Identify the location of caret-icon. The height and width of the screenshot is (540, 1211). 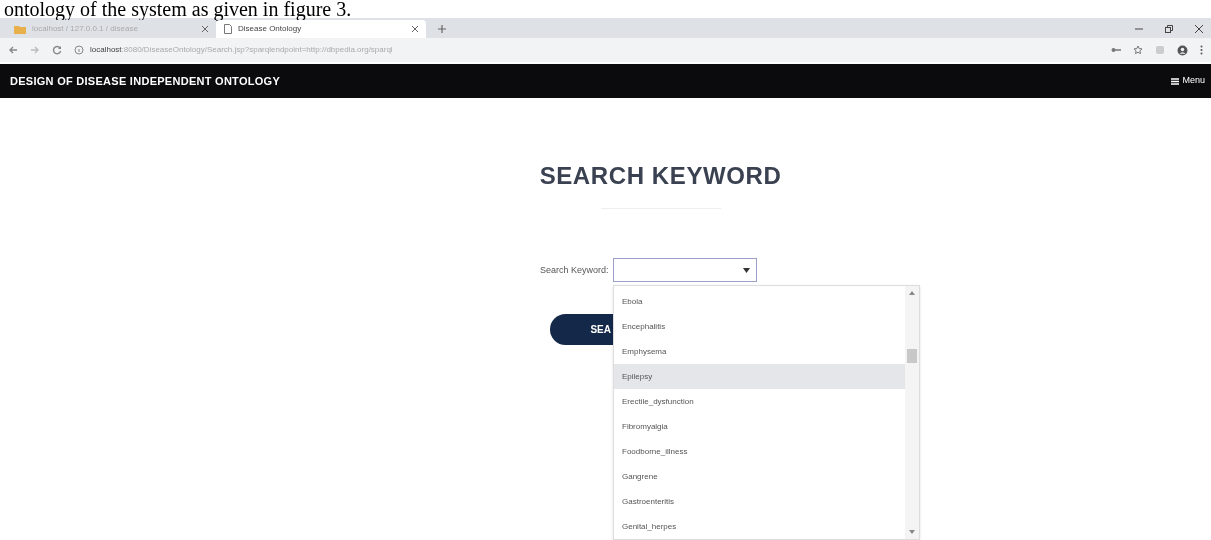
(746, 270).